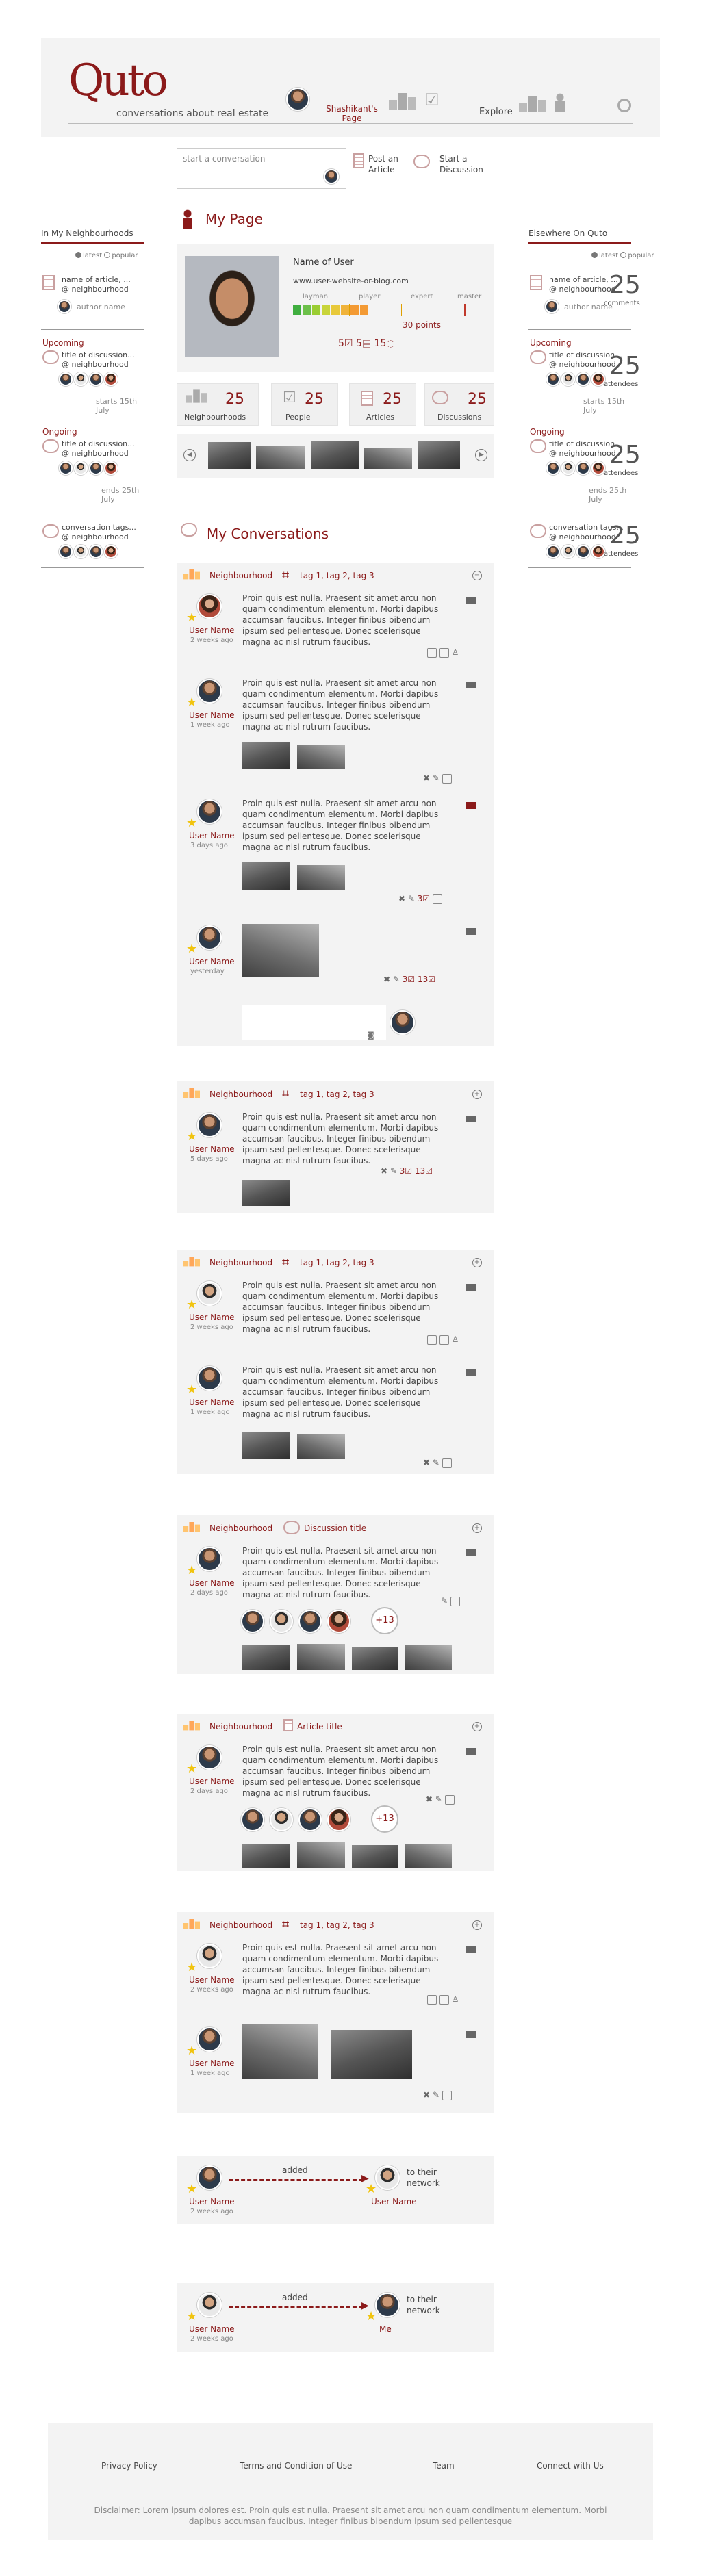  I want to click on discussion-title-link: Discussion title, so click(335, 1528).